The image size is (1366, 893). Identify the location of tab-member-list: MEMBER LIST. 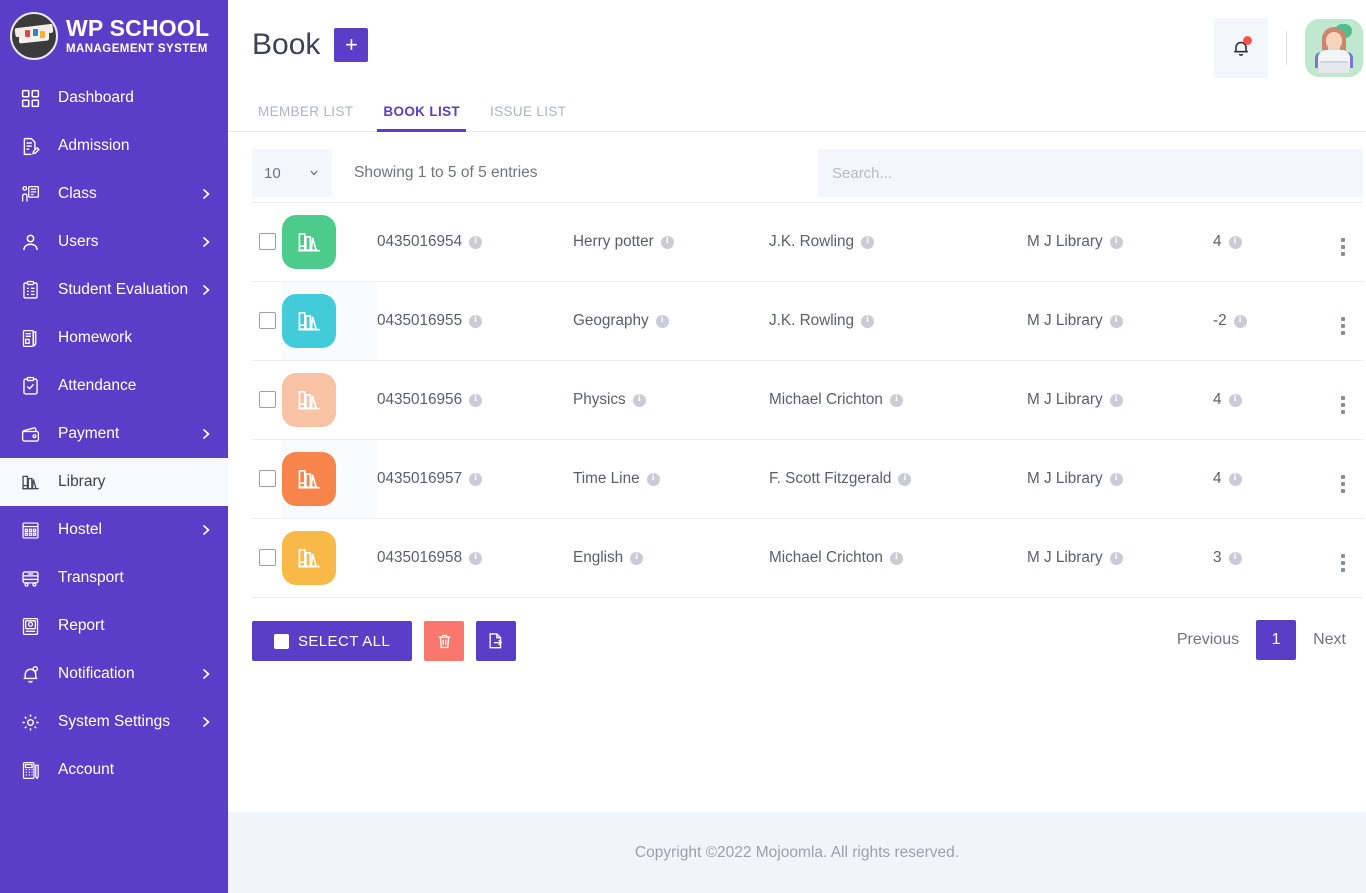
(305, 113).